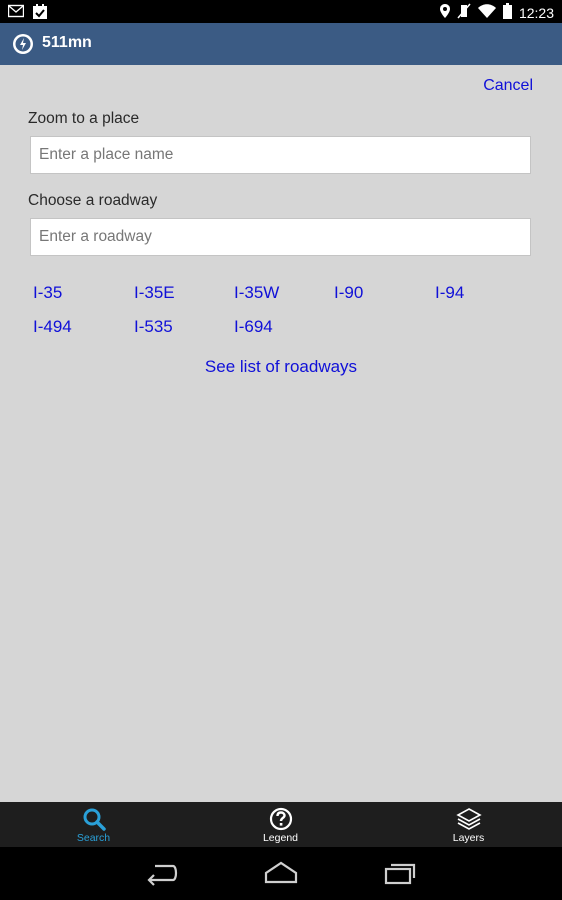 The width and height of the screenshot is (562, 900). What do you see at coordinates (93, 200) in the screenshot?
I see `roadway-label: Choose a roadway` at bounding box center [93, 200].